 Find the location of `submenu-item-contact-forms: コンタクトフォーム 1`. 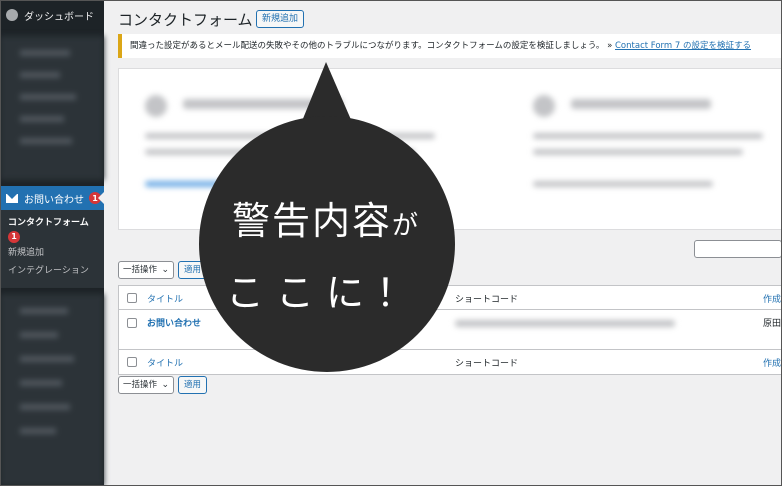

submenu-item-contact-forms: コンタクトフォーム 1 is located at coordinates (56, 230).